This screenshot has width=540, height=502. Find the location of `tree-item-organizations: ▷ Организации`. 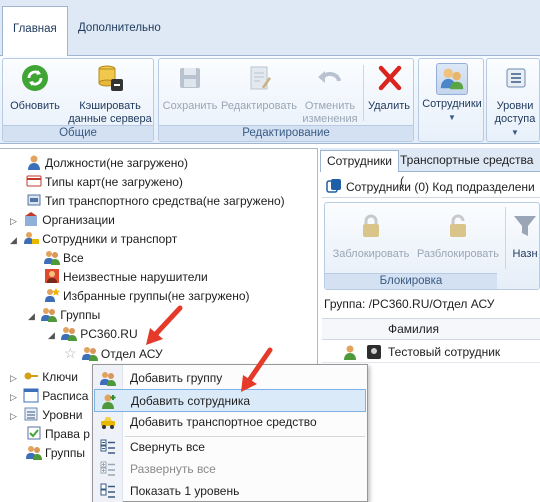

tree-item-organizations: ▷ Организации is located at coordinates (62, 220).